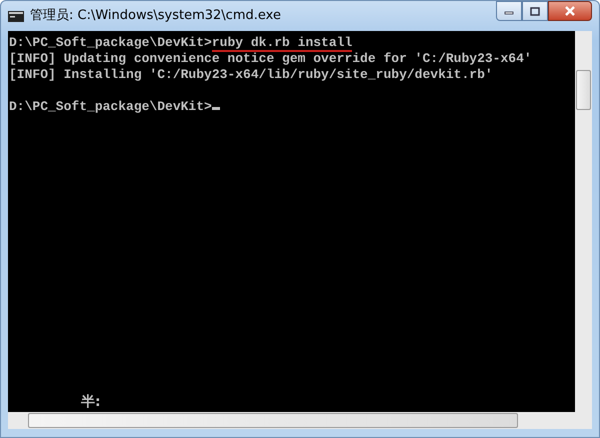  I want to click on minimize-button, so click(509, 11).